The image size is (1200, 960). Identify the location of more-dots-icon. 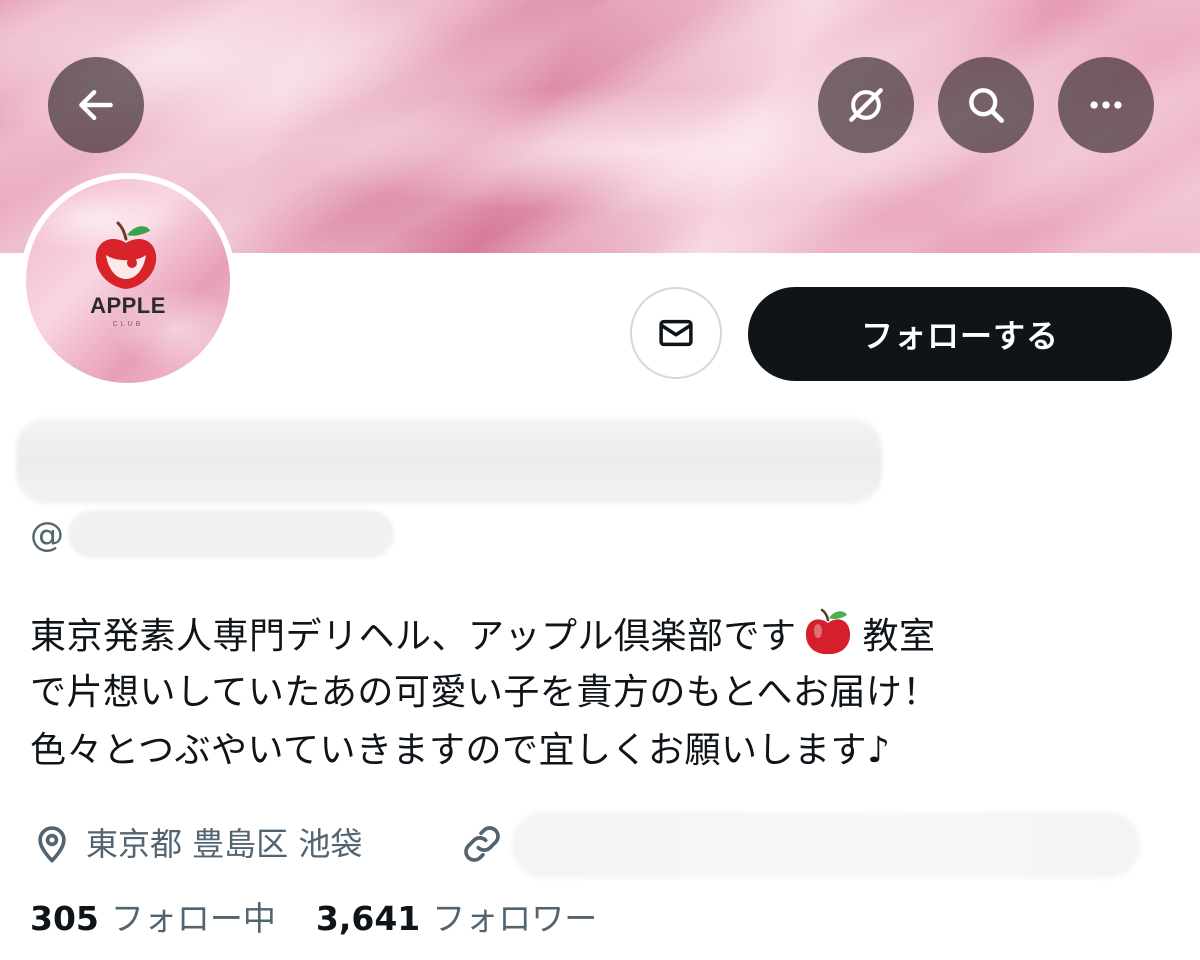
(1106, 105).